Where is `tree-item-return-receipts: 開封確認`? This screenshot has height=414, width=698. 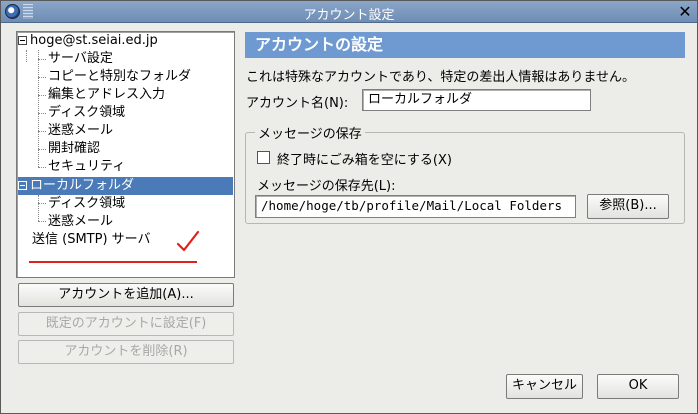 tree-item-return-receipts: 開封確認 is located at coordinates (74, 149).